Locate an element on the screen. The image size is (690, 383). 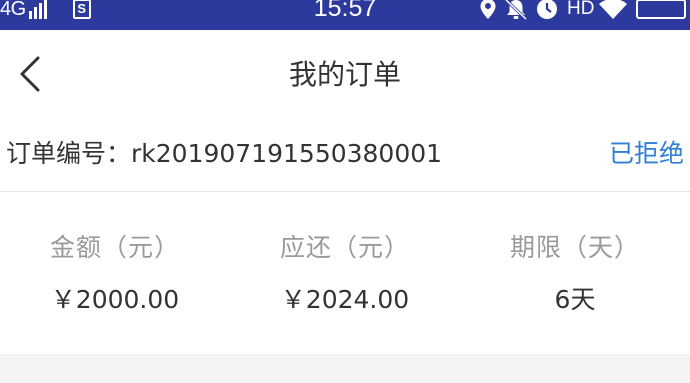
order-number: 订单编号：rk201907191550380001 is located at coordinates (224, 153).